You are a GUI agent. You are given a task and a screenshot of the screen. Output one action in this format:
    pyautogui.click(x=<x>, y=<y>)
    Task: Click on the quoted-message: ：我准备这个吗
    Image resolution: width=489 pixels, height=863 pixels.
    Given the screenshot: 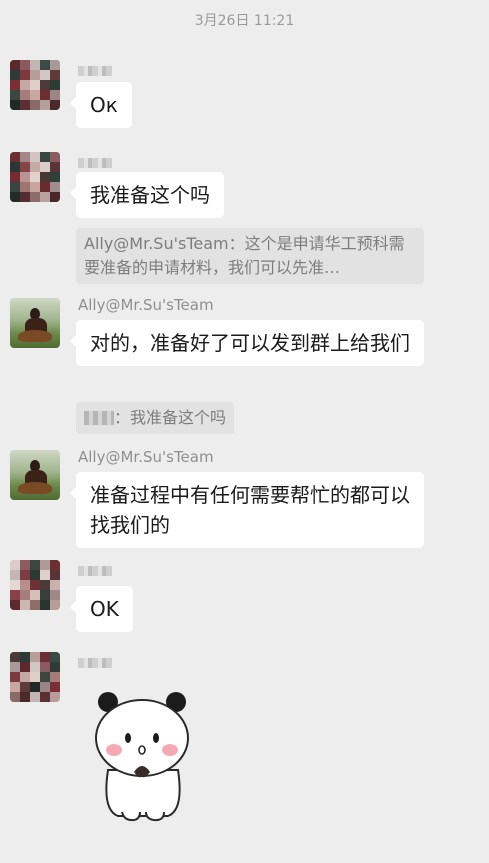 What is the action you would take?
    pyautogui.click(x=155, y=418)
    